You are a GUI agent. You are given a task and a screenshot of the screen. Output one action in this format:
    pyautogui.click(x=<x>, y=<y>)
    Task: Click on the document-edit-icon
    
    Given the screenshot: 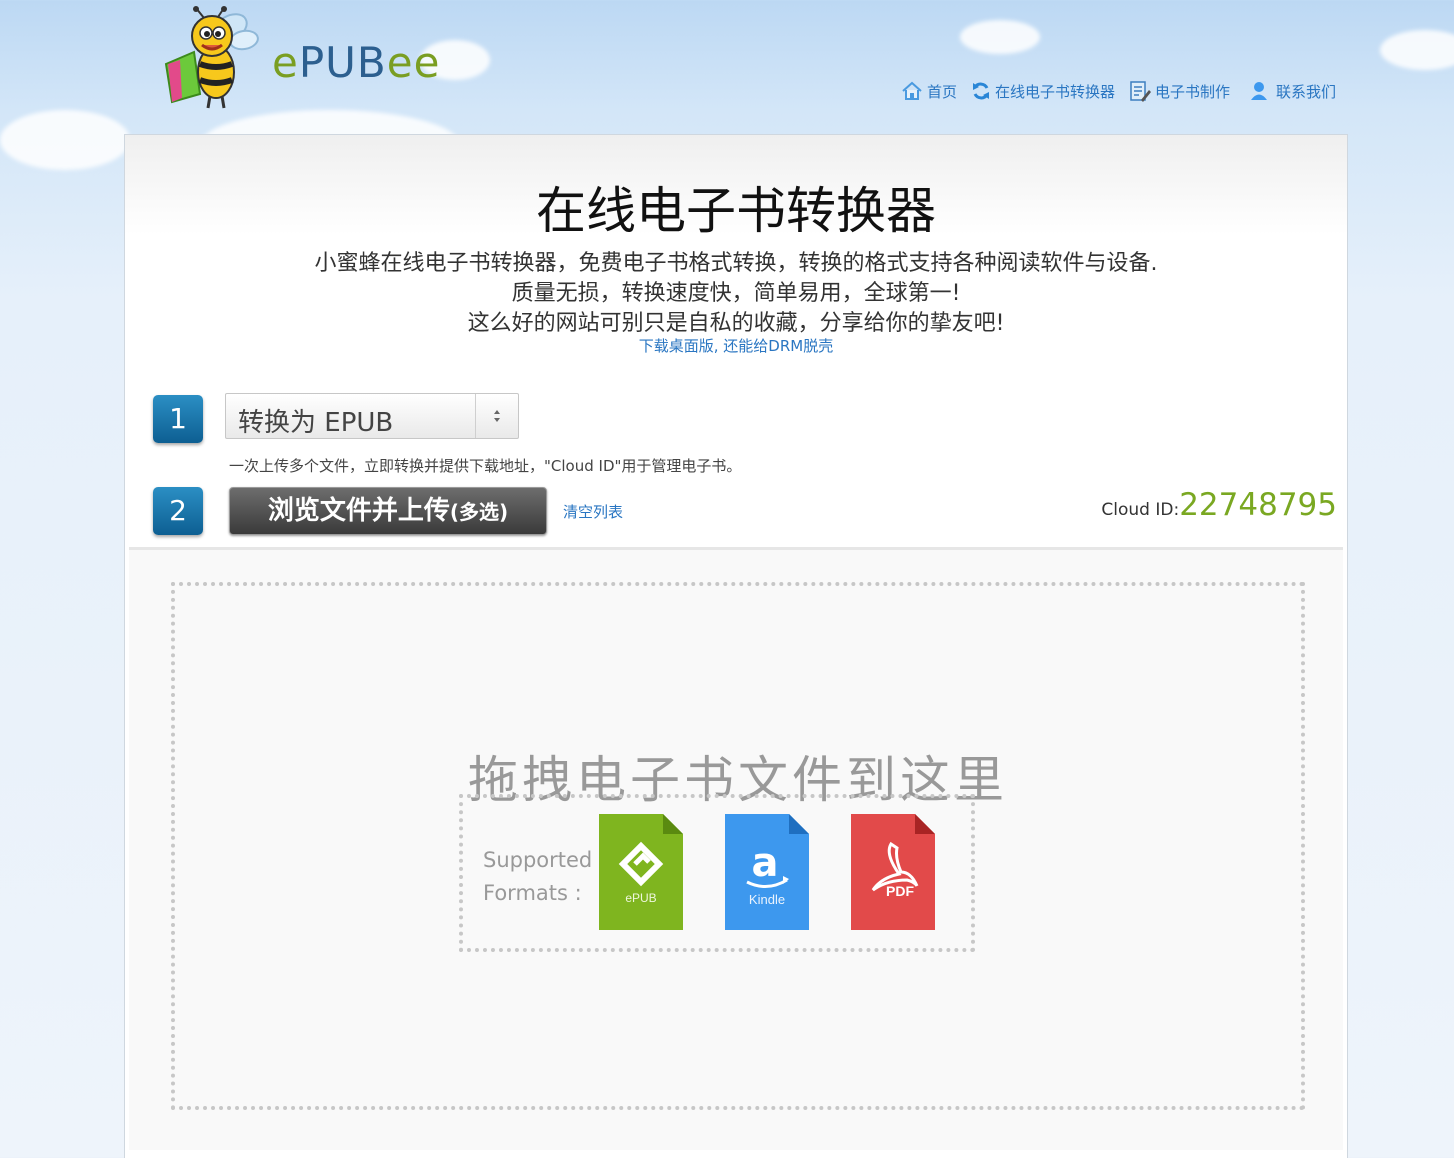 What is the action you would take?
    pyautogui.click(x=1140, y=91)
    